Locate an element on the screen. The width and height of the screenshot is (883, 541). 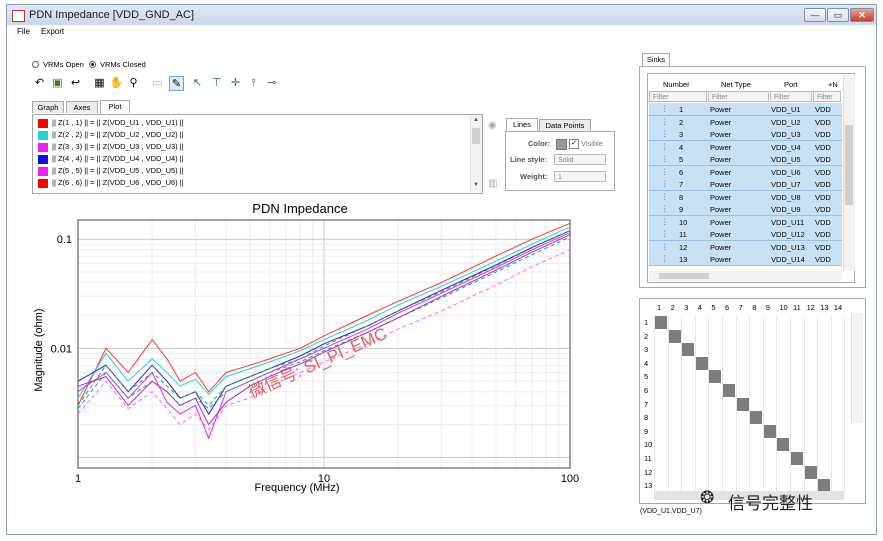
sinks-vscroll is located at coordinates (849, 173).